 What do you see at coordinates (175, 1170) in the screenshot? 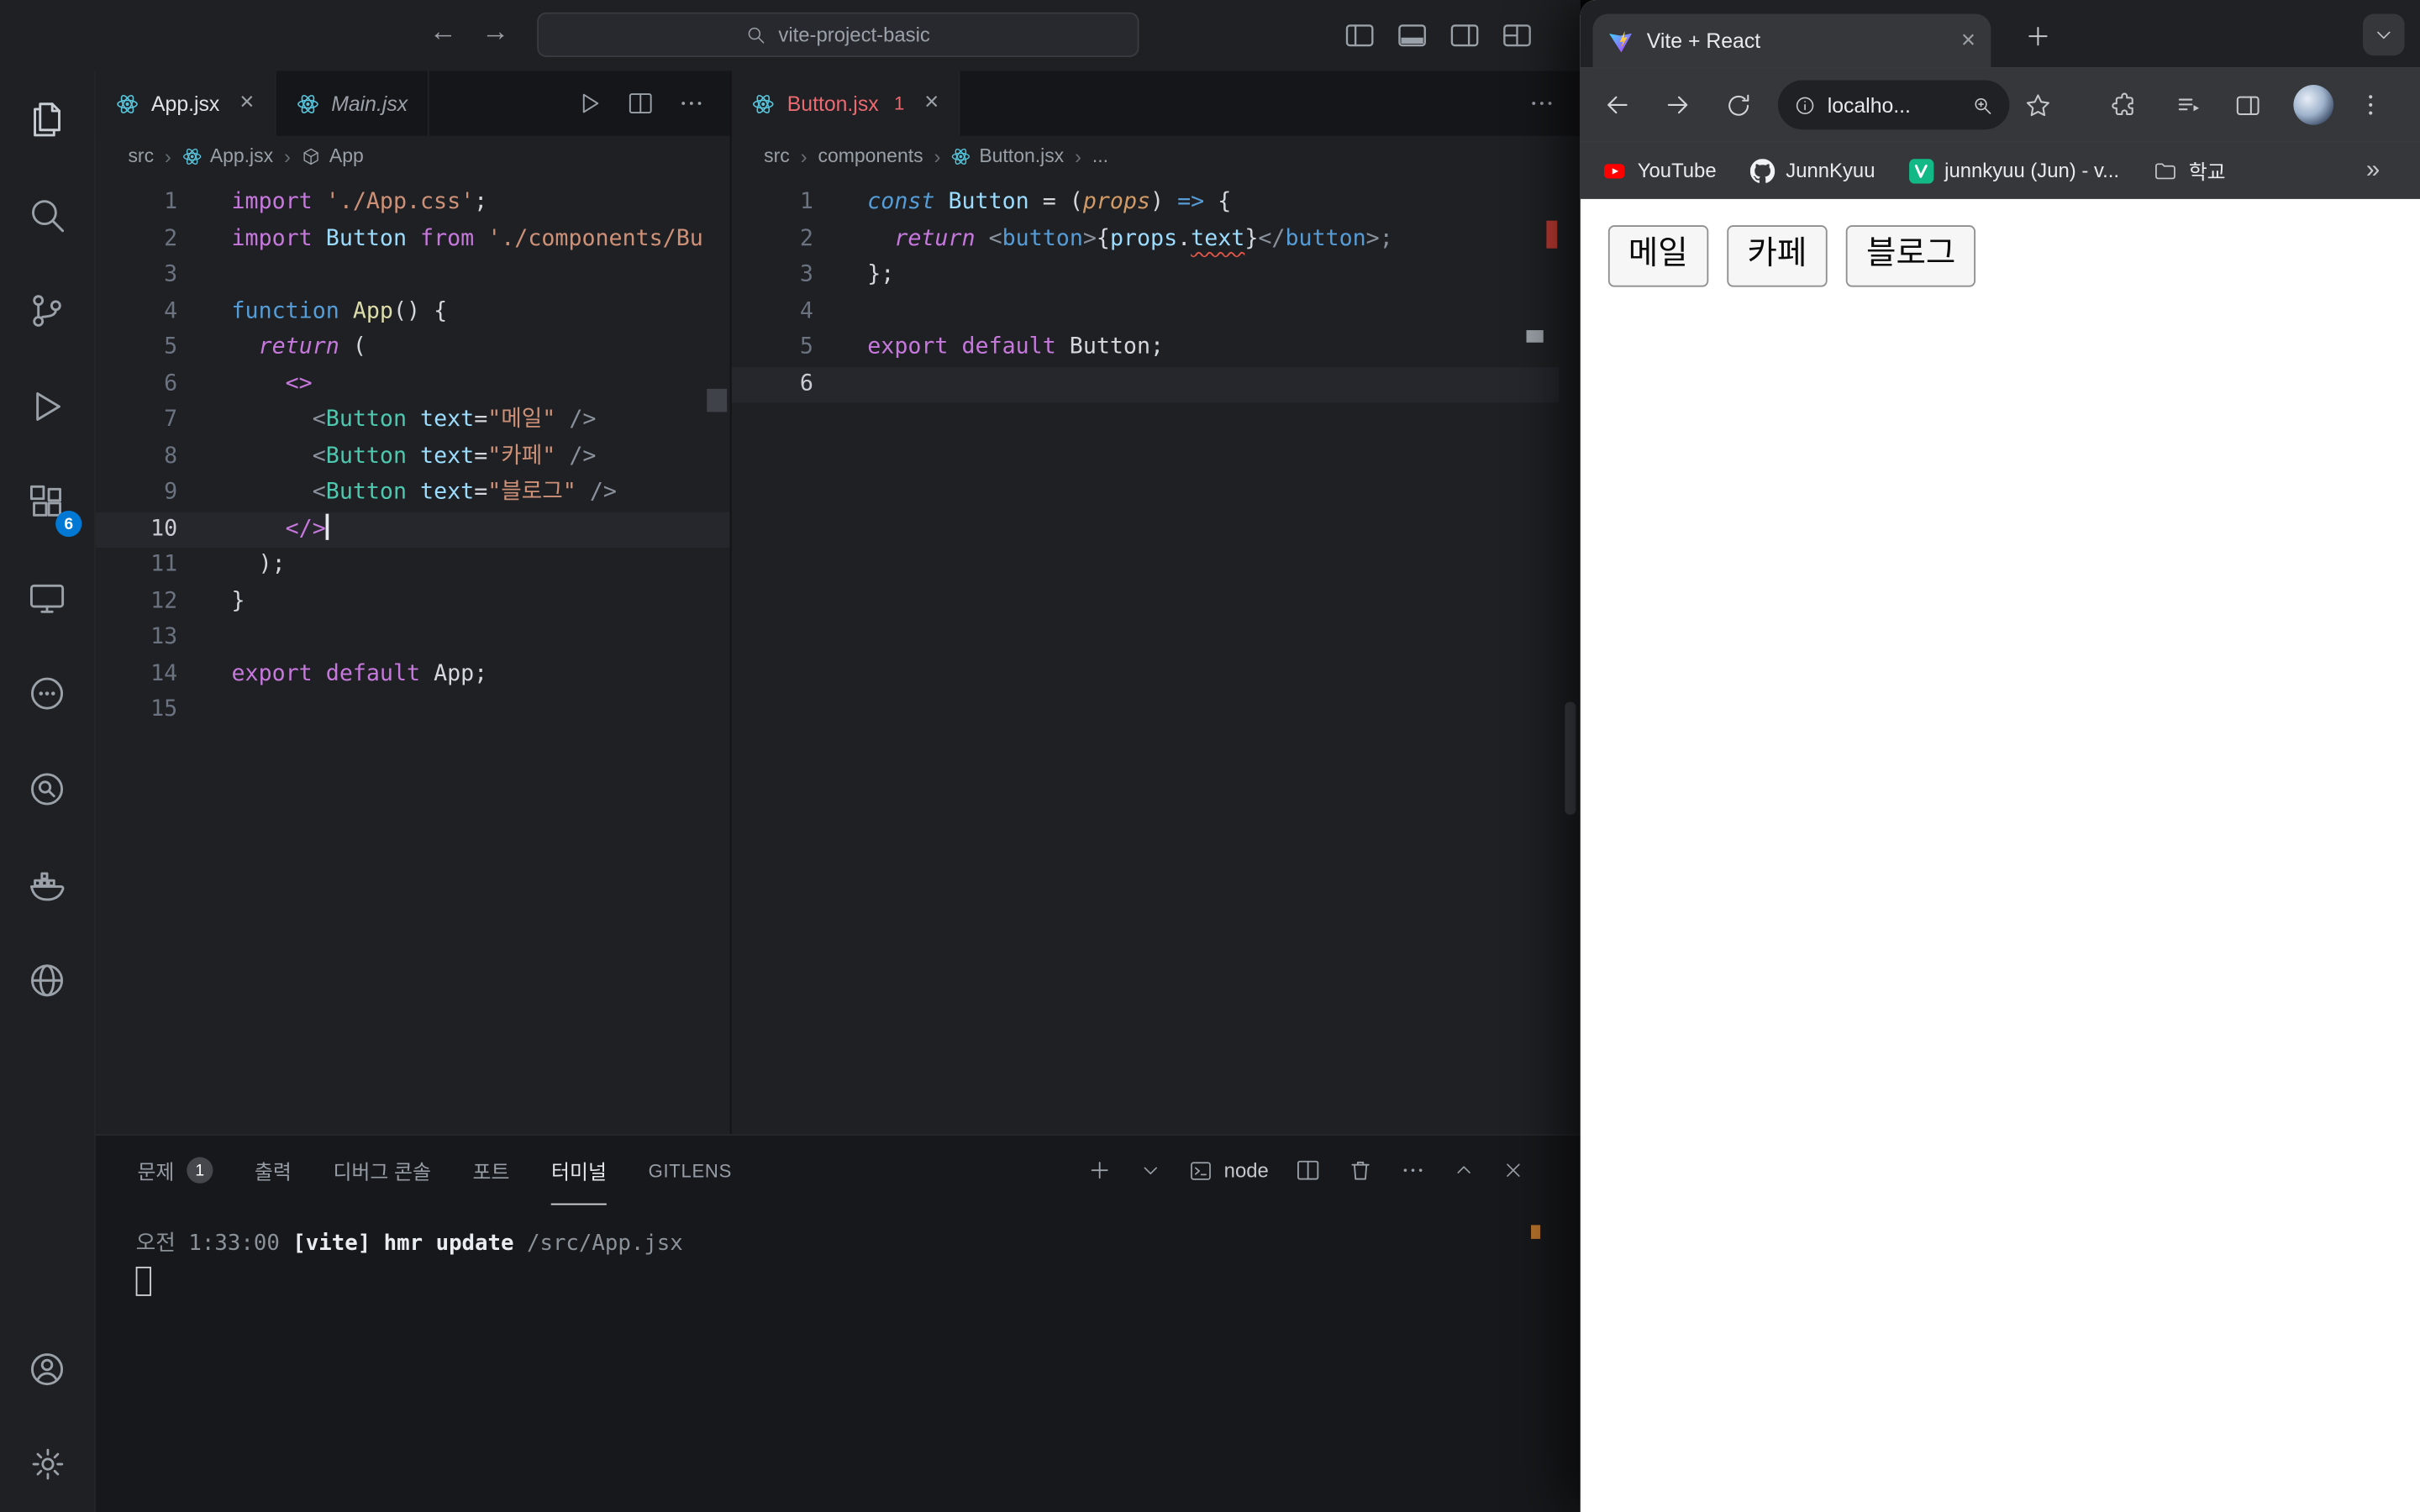
I see `panel-tab-problems: 문제 1` at bounding box center [175, 1170].